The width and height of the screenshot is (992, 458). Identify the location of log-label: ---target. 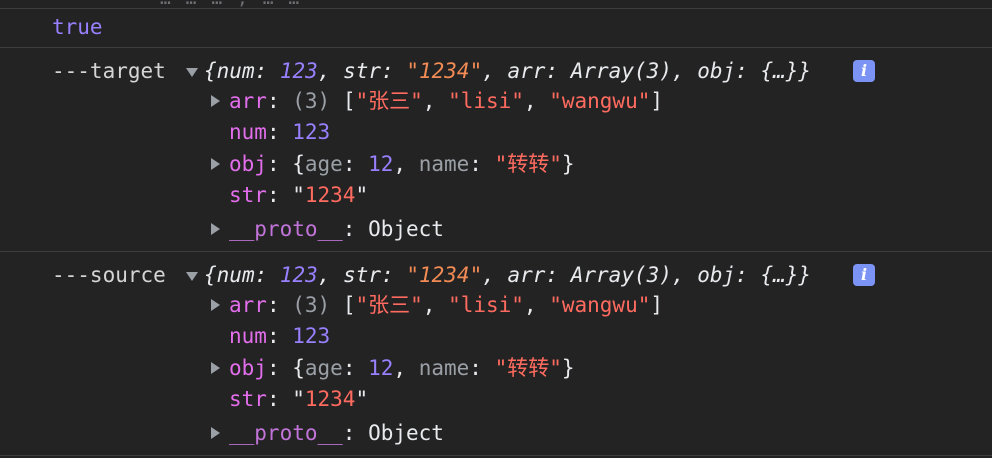
(109, 71).